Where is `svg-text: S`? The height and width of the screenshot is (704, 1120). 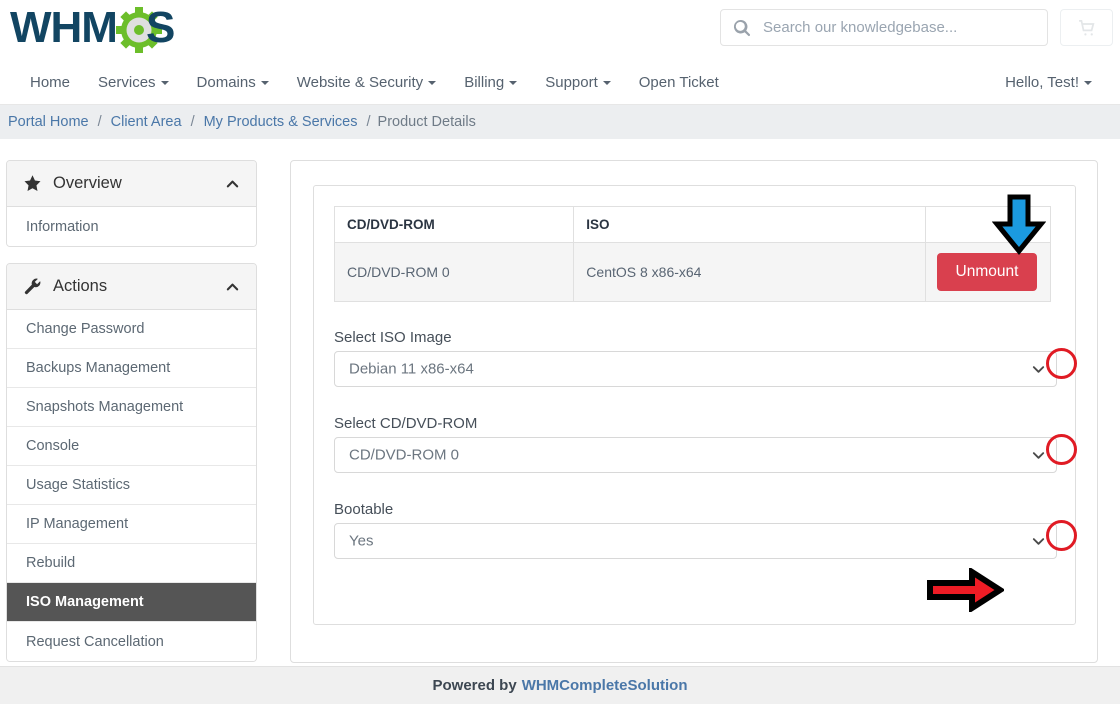
svg-text: S is located at coordinates (160, 27).